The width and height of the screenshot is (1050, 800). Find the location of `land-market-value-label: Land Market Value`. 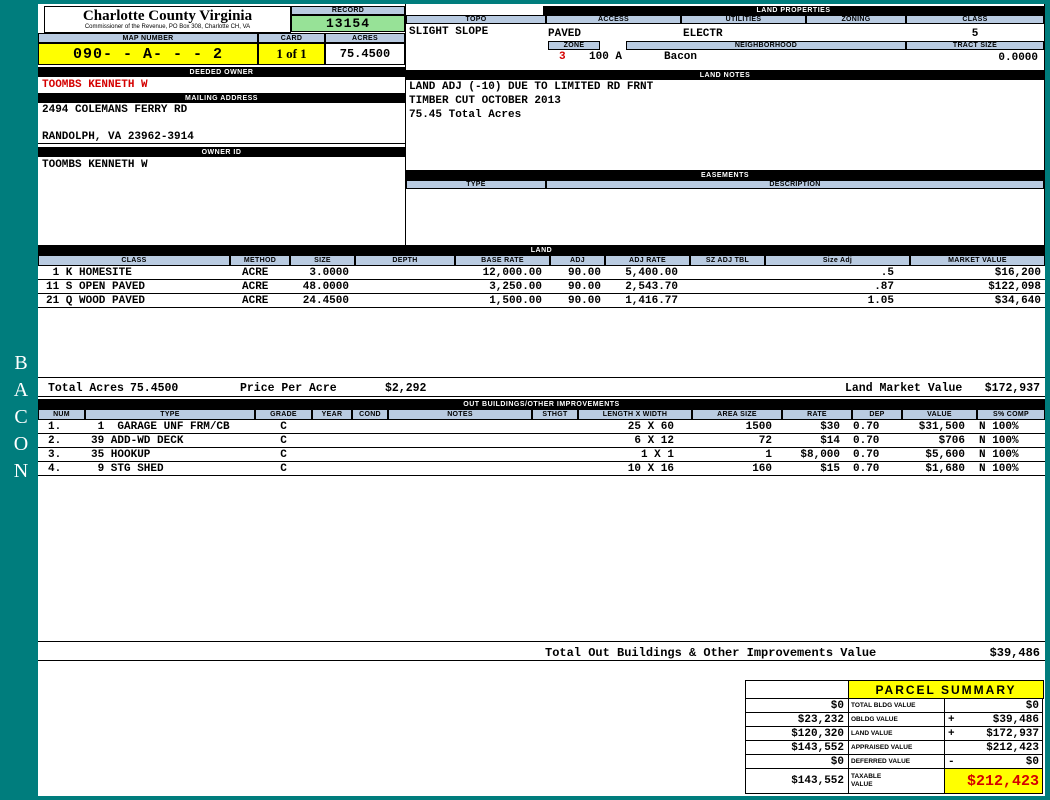

land-market-value-label: Land Market Value is located at coordinates (904, 388).